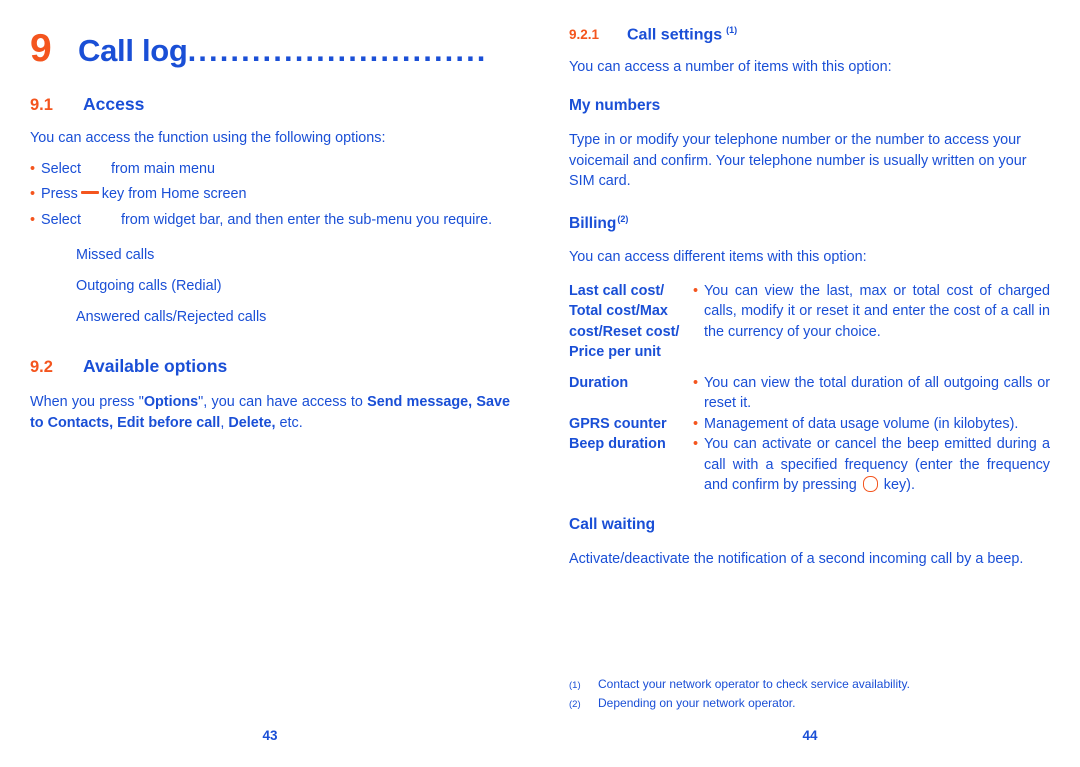 The image size is (1080, 767). I want to click on chapter-title-text: Call log, so click(133, 50).